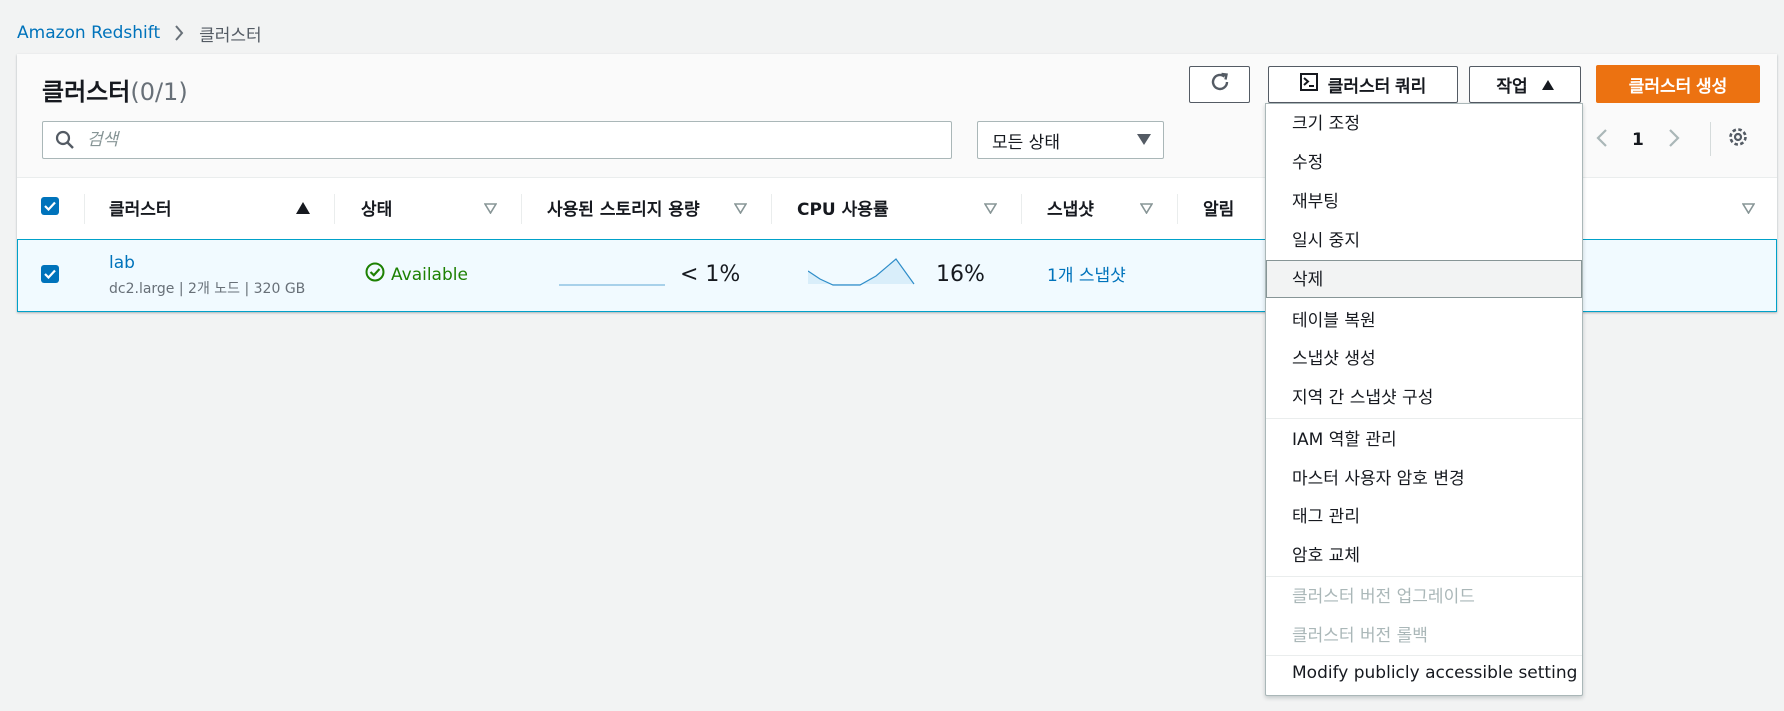 This screenshot has width=1784, height=711. I want to click on snapshots-link: 1개 스냅샷, so click(1086, 273).